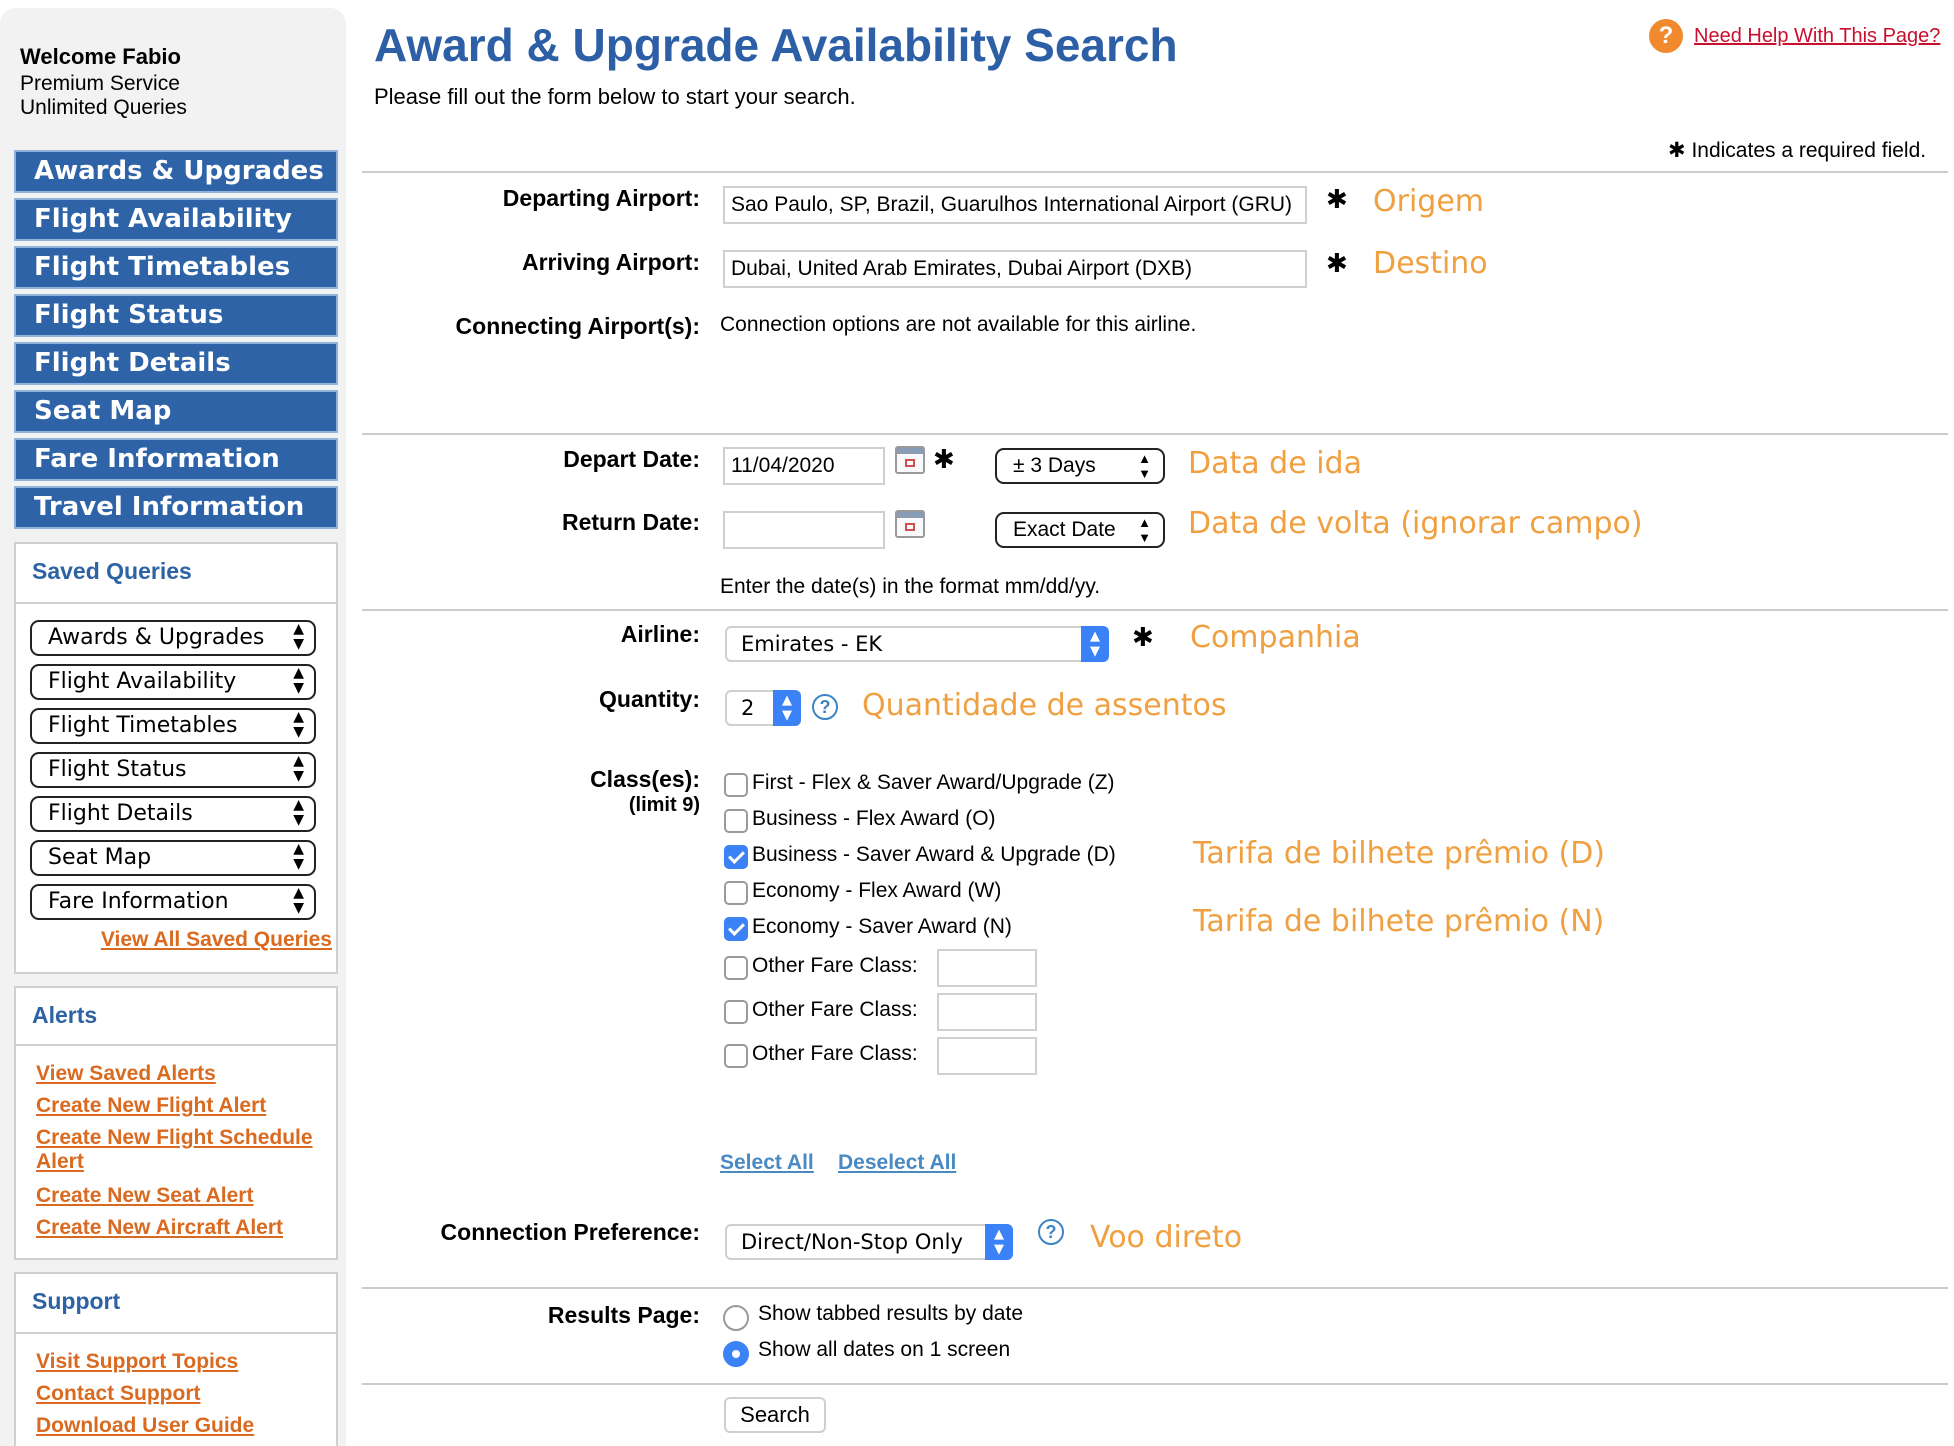  What do you see at coordinates (118, 1394) in the screenshot?
I see `contact-support-link: Contact Support` at bounding box center [118, 1394].